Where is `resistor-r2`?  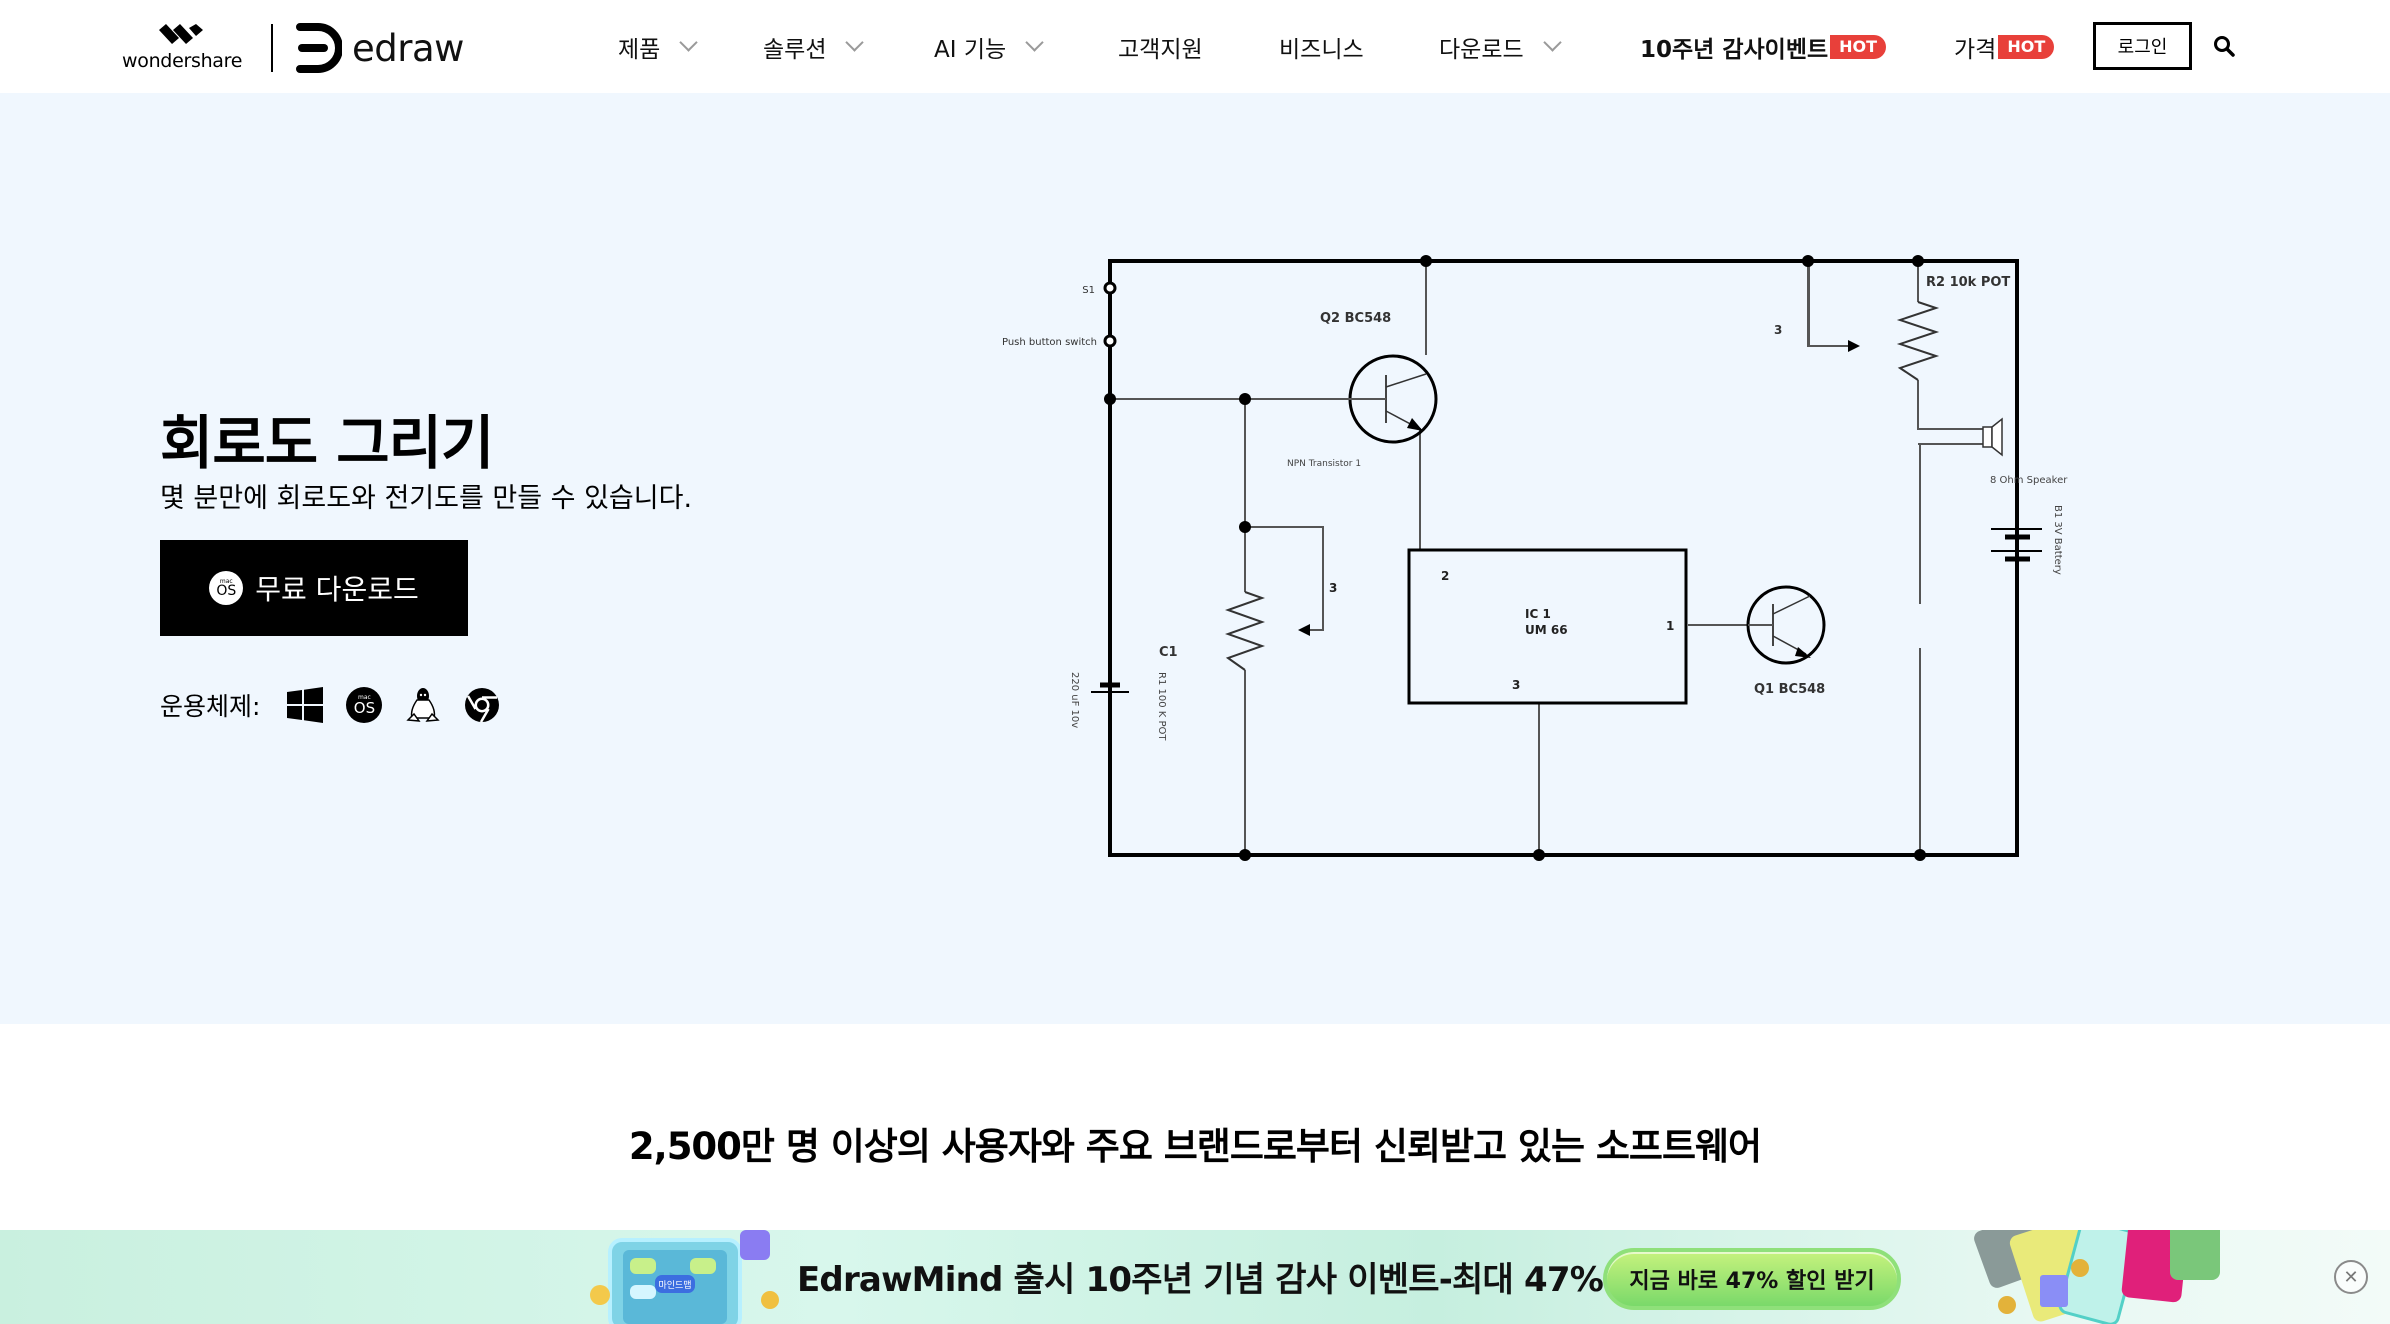 resistor-r2 is located at coordinates (1918, 341).